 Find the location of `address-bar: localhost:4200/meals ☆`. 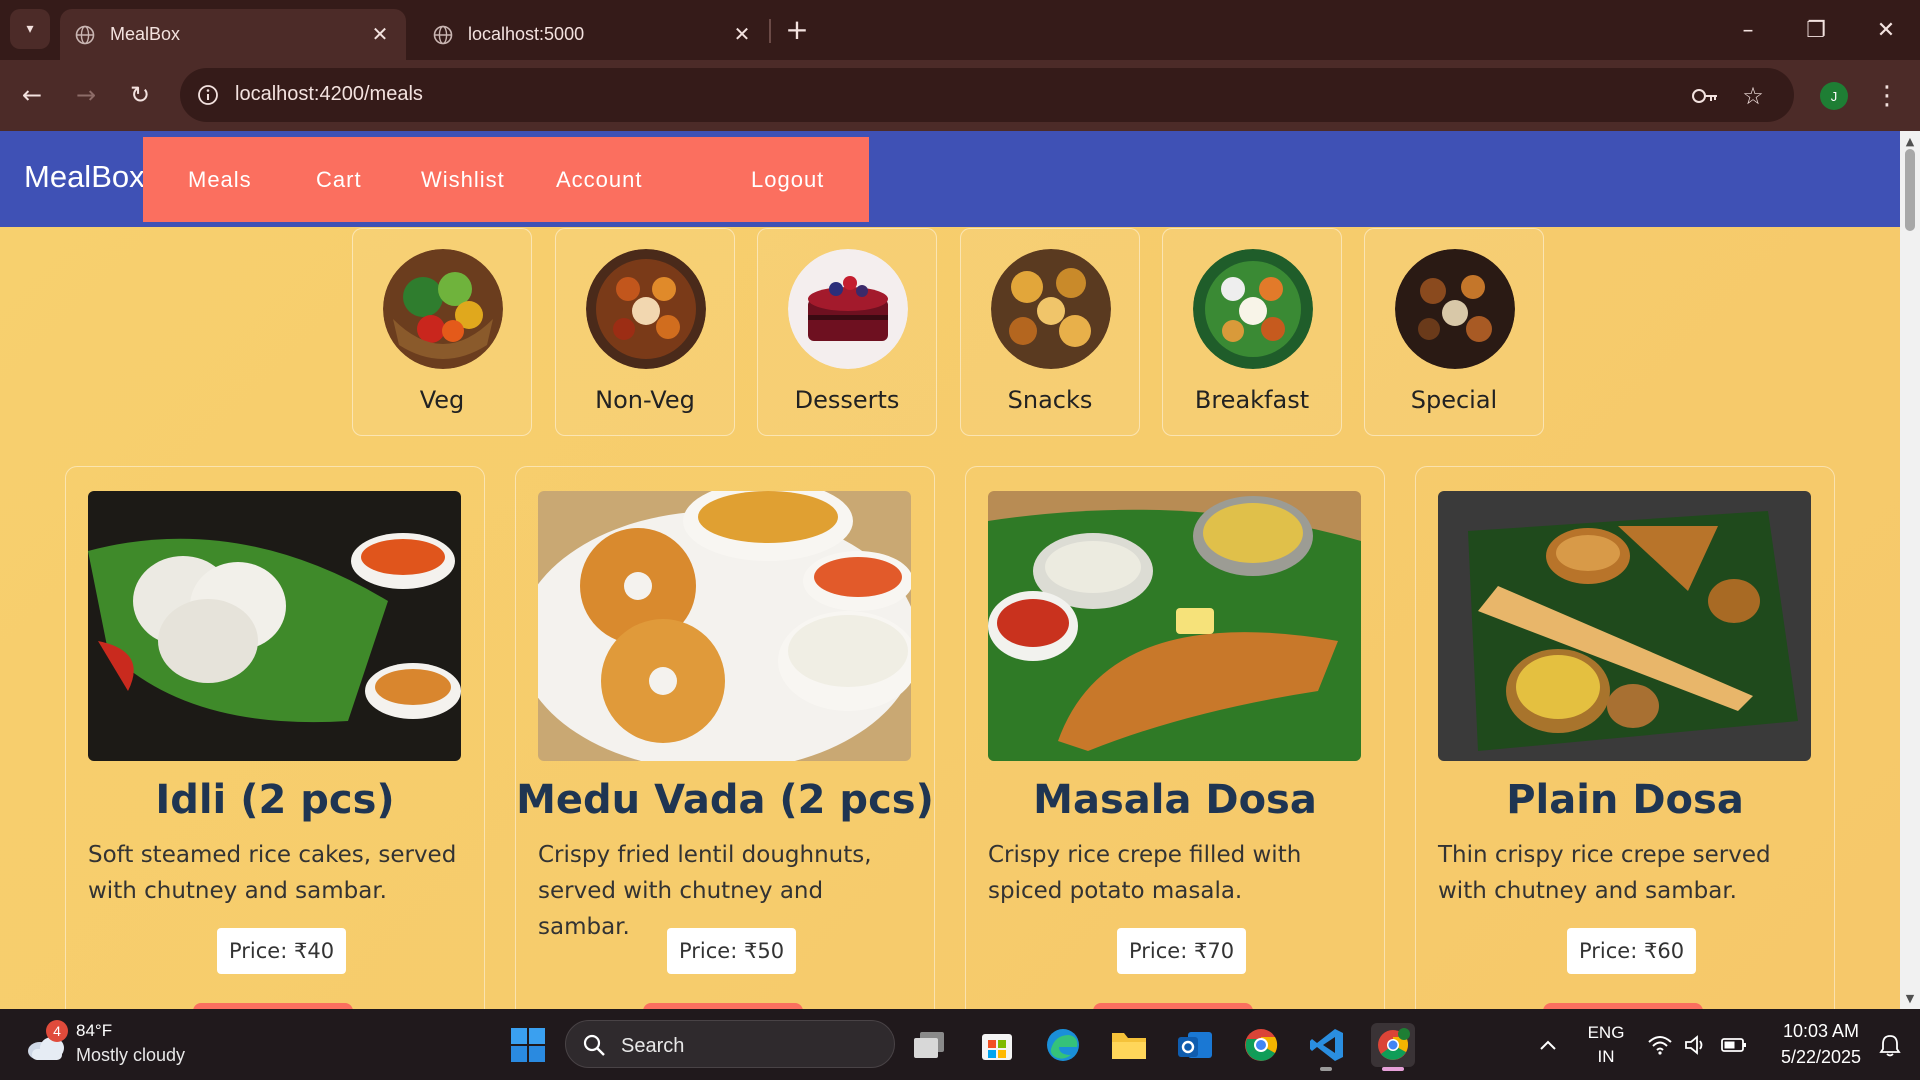

address-bar: localhost:4200/meals ☆ is located at coordinates (987, 95).